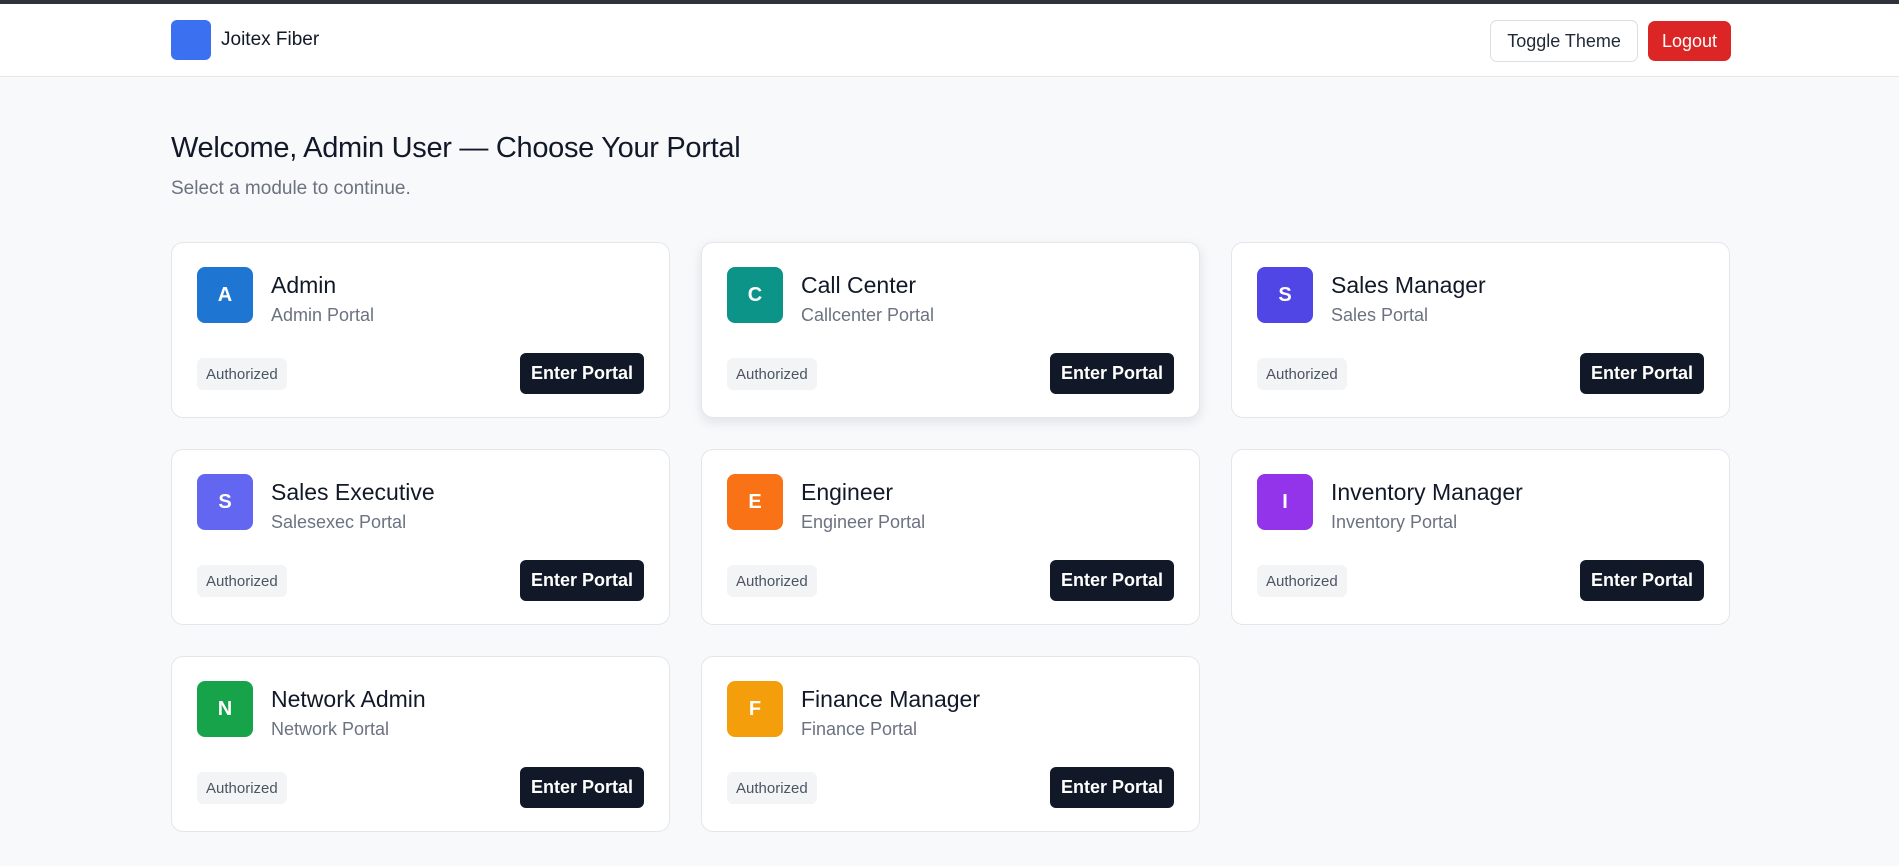 The height and width of the screenshot is (866, 1899). Describe the element at coordinates (859, 285) in the screenshot. I see `portal-title: Call Center` at that location.